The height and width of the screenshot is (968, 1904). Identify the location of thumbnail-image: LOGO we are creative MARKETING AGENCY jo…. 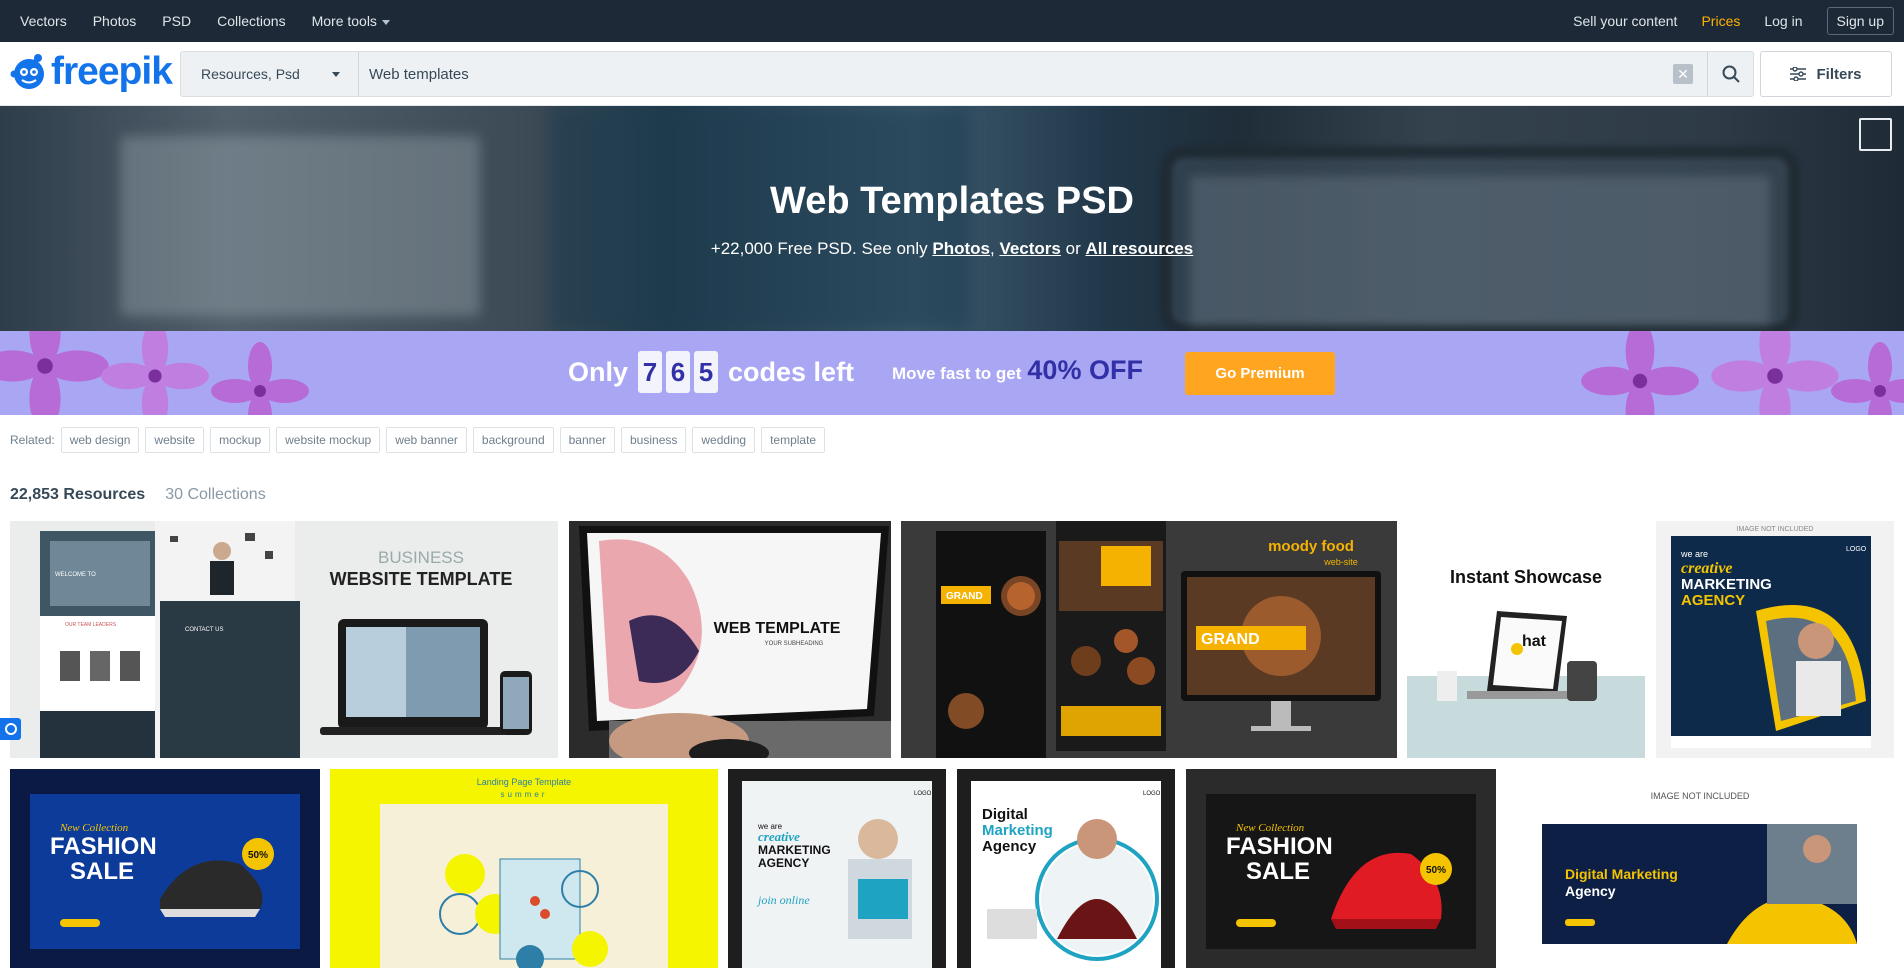
(837, 874).